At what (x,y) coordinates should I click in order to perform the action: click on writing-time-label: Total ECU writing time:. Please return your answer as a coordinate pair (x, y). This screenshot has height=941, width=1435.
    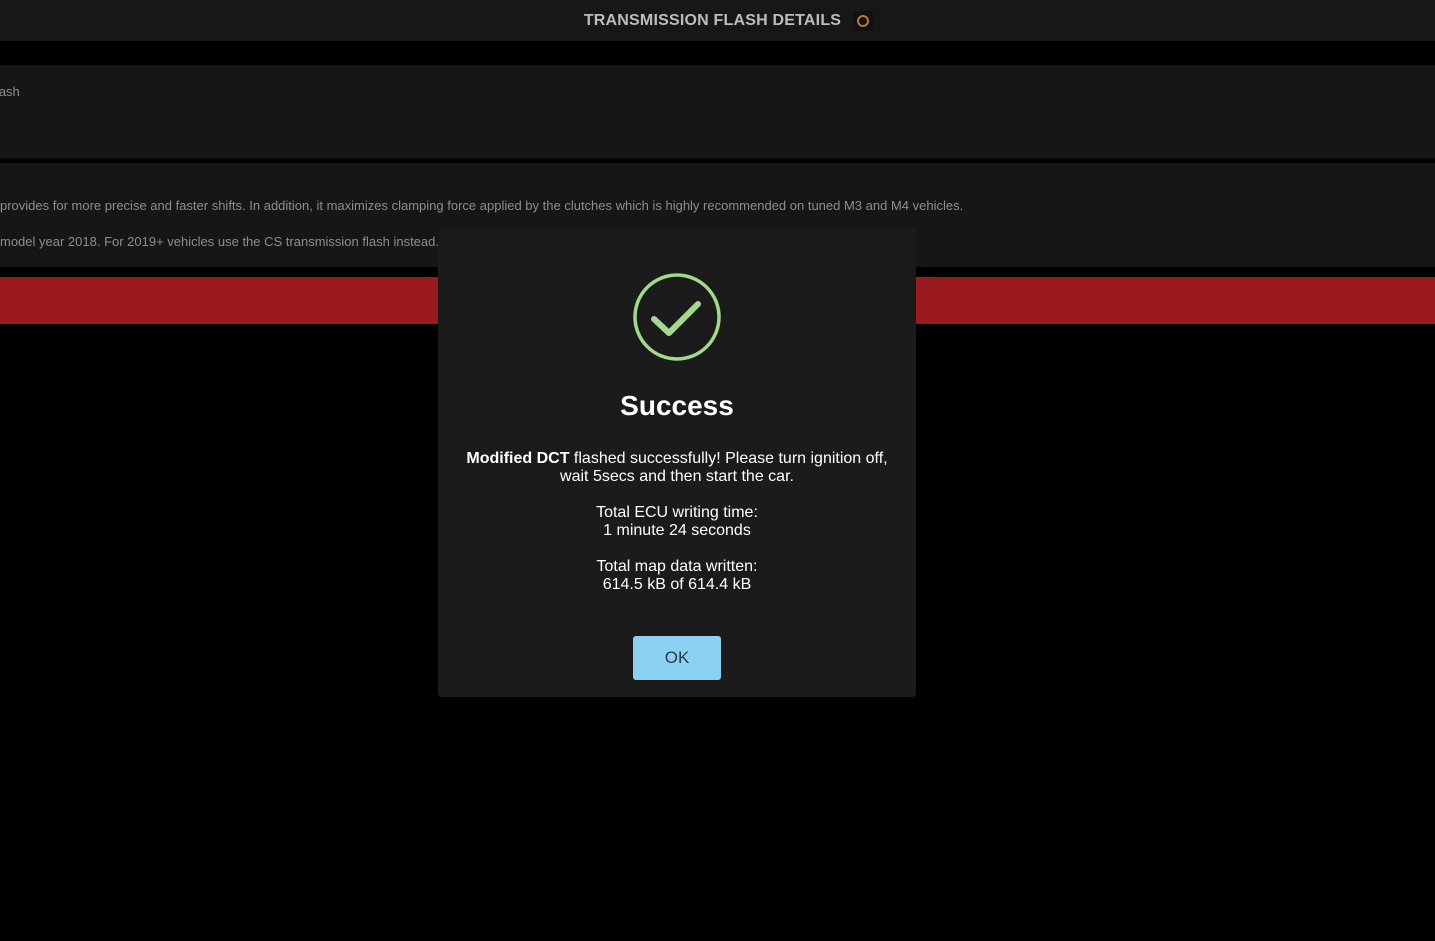
    Looking at the image, I should click on (677, 512).